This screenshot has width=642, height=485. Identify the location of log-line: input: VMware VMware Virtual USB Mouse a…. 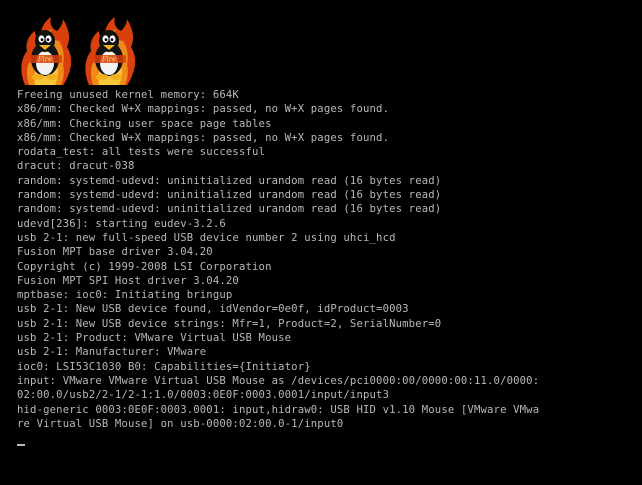
(278, 380).